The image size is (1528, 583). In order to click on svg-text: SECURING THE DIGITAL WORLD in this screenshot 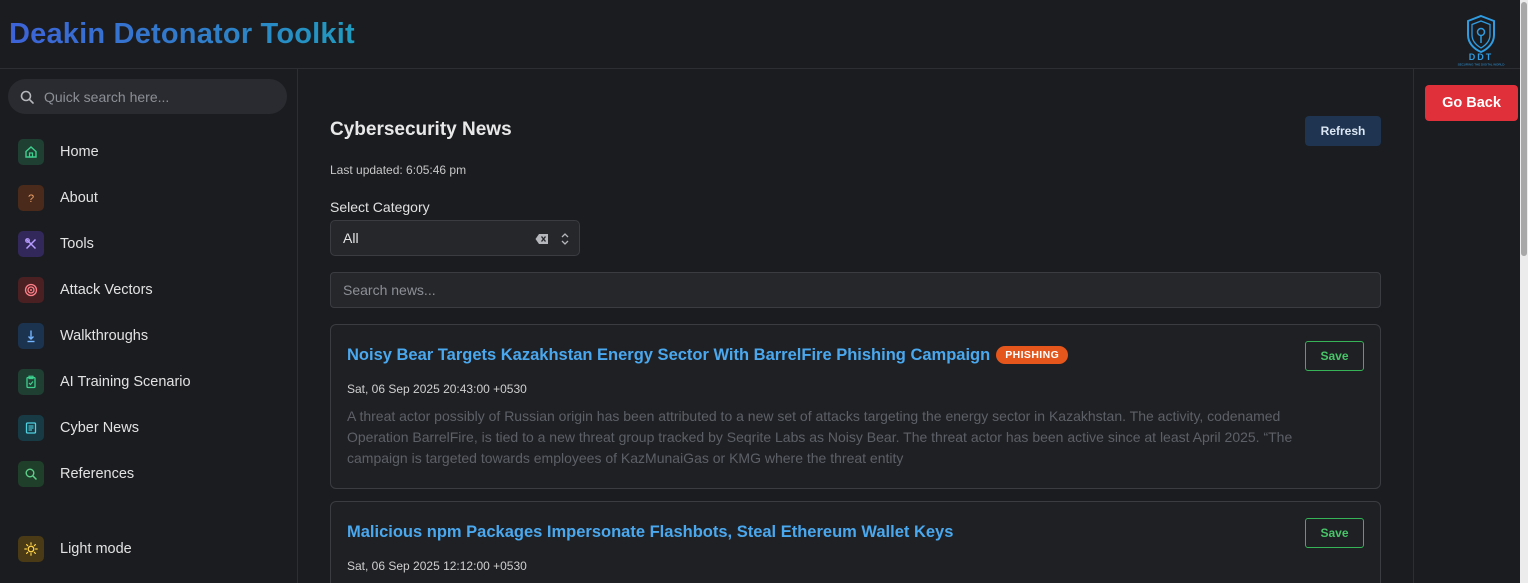, I will do `click(1482, 65)`.